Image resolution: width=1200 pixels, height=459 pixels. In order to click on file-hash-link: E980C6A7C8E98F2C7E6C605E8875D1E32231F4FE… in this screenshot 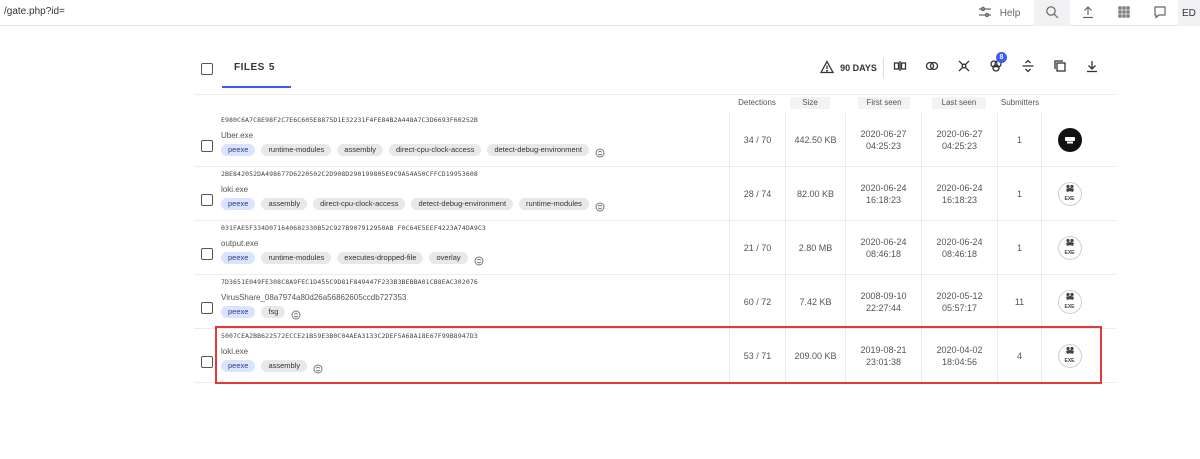, I will do `click(349, 120)`.